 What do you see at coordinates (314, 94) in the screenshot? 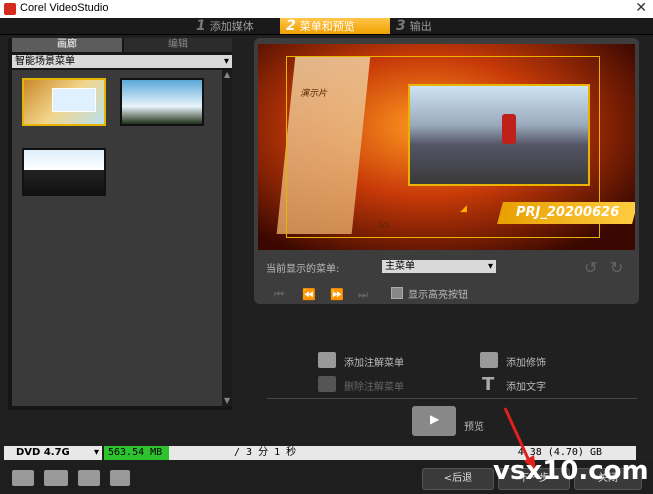
I see `stage-small-text: 演示片` at bounding box center [314, 94].